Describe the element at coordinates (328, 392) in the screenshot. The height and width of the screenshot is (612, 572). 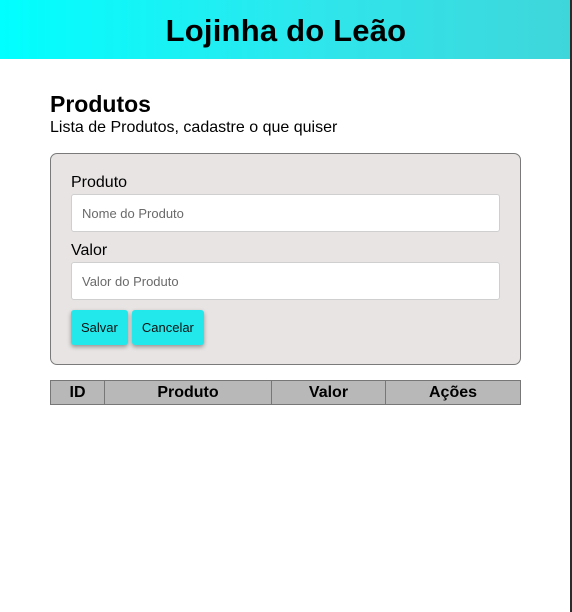
I see `column-header-price: Valor` at that location.